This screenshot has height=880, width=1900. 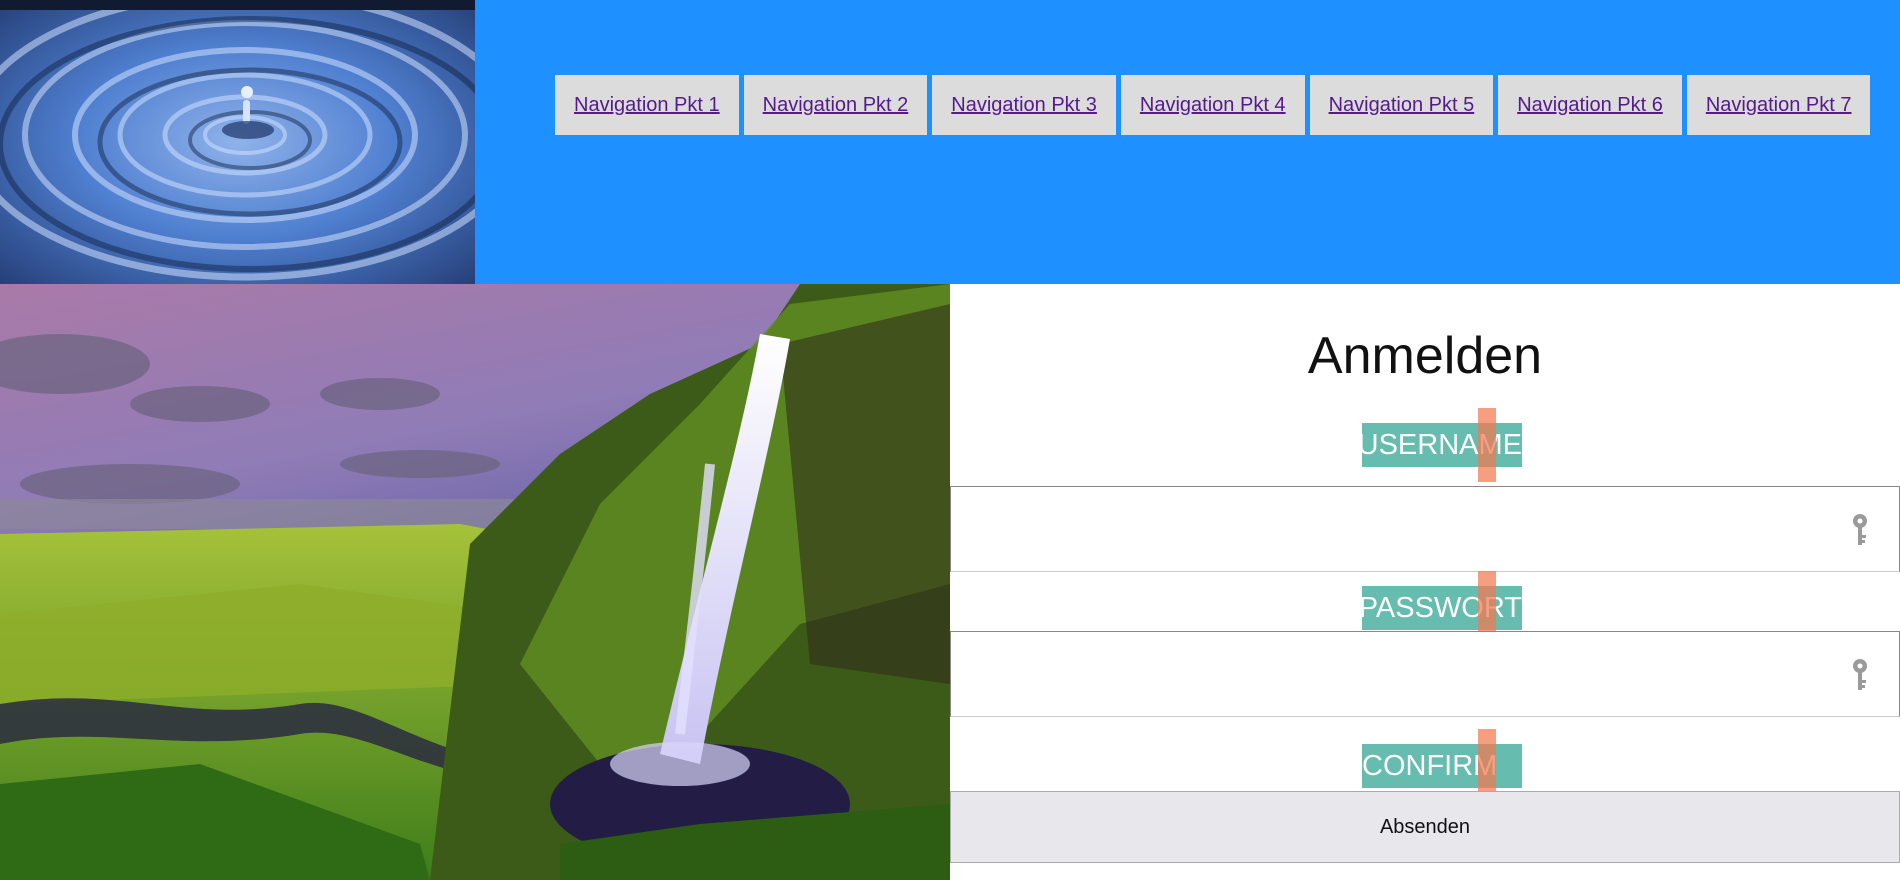 I want to click on nav-item-6: Navigation Pkt 6, so click(x=1590, y=105).